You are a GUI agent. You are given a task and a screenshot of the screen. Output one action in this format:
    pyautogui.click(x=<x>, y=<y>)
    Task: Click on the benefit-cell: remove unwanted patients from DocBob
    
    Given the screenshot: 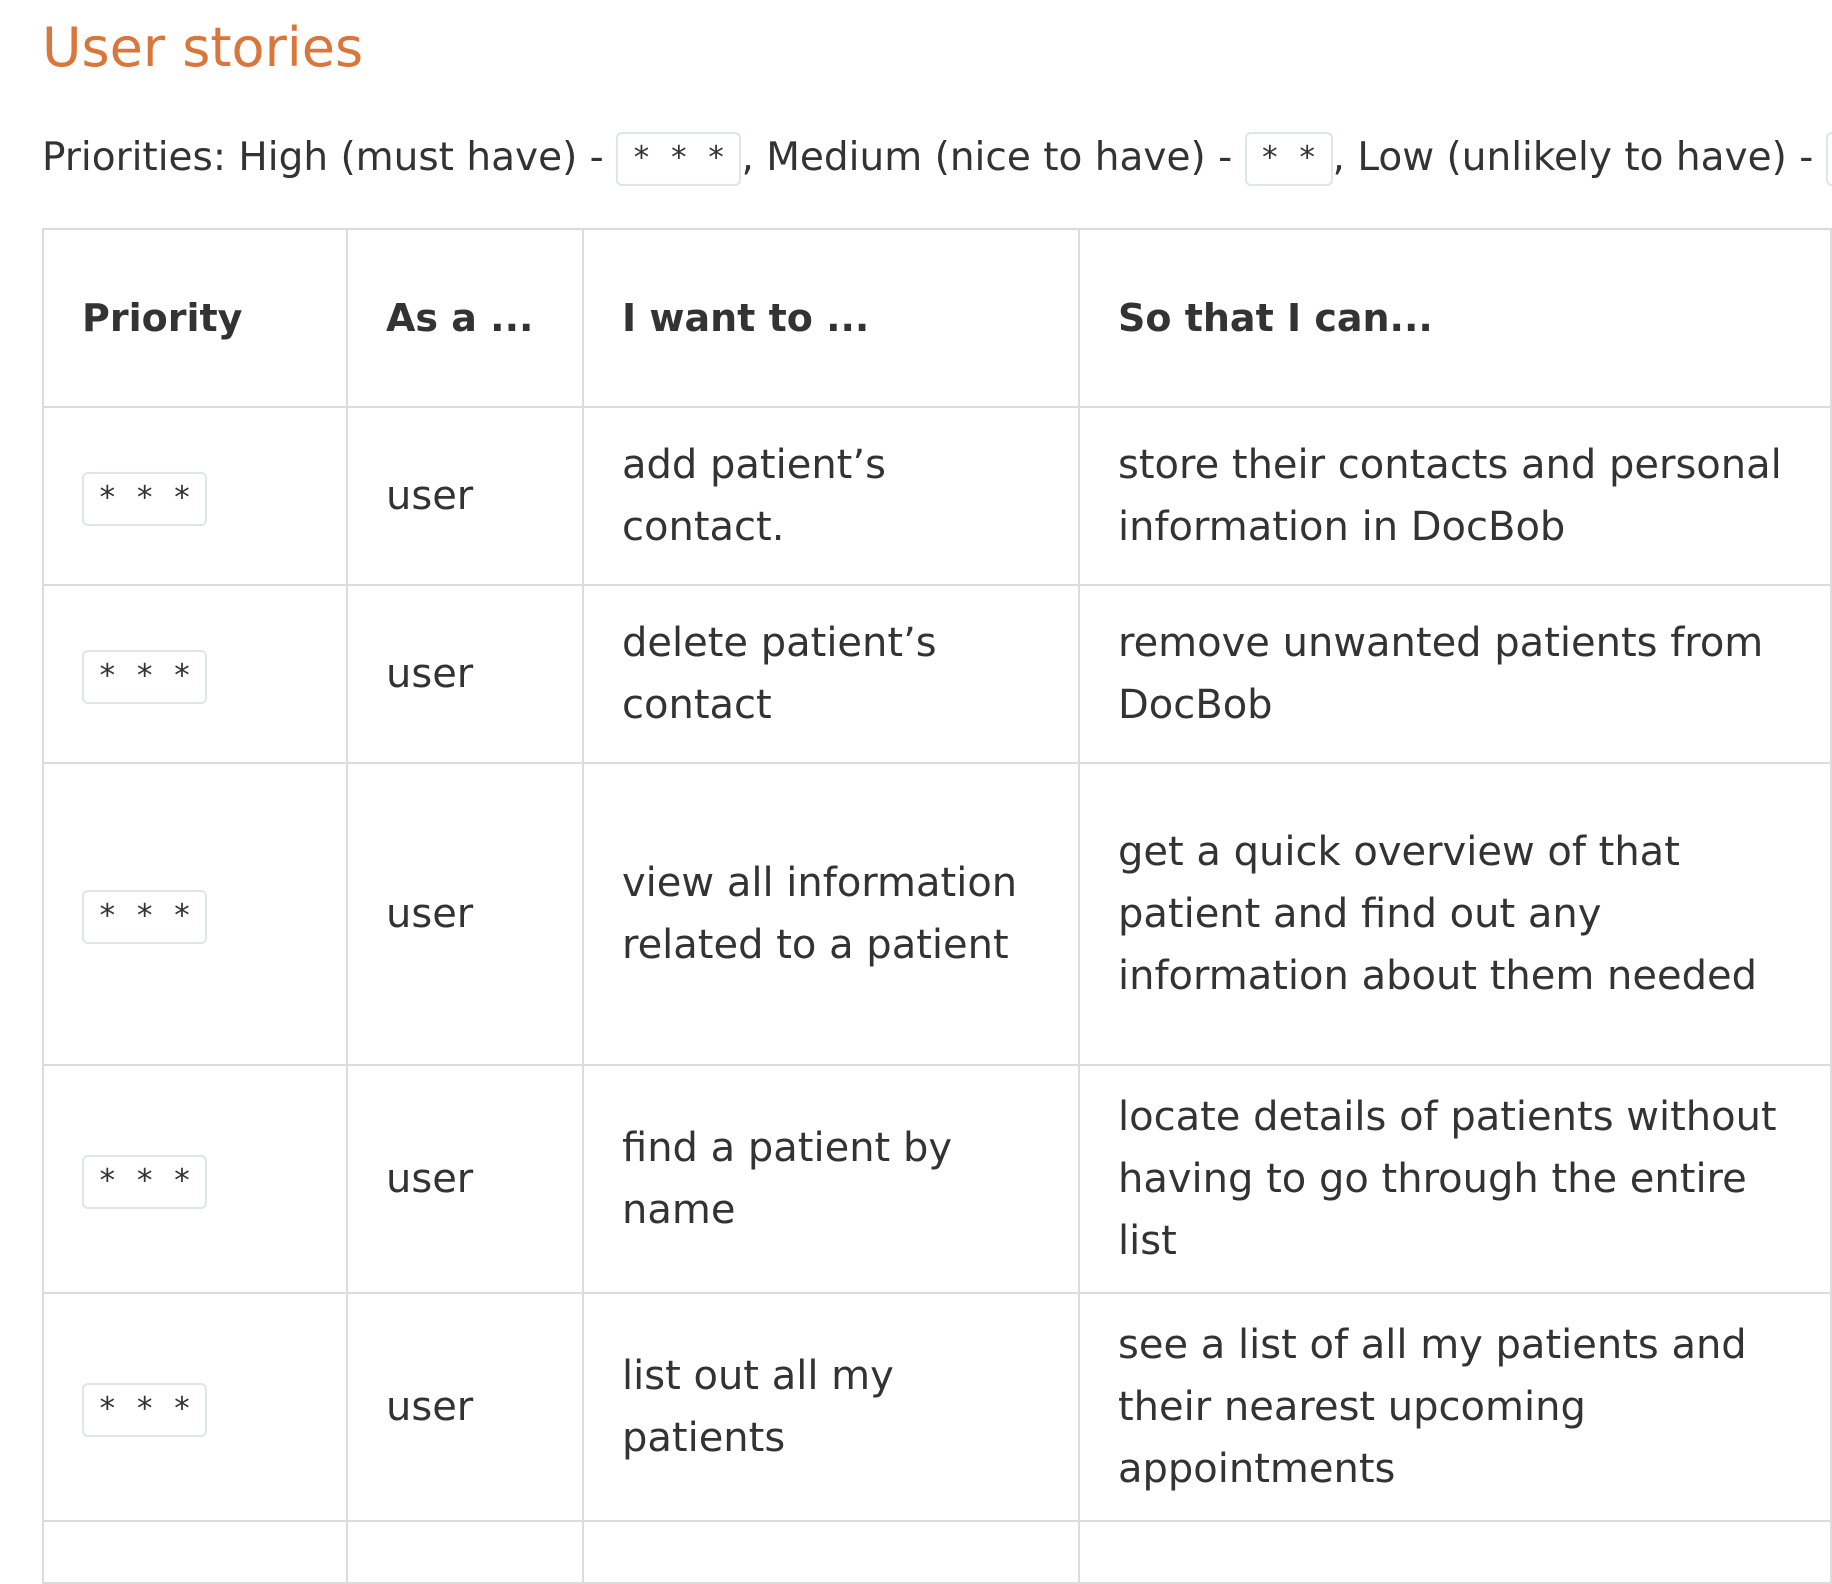 What is the action you would take?
    pyautogui.click(x=1455, y=674)
    